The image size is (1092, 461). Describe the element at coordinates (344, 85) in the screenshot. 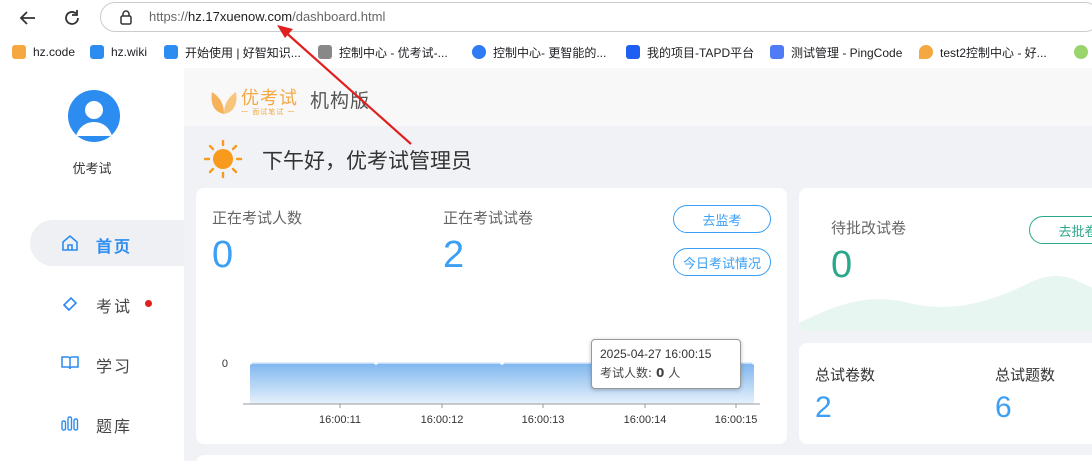

I see `annotation-arrow` at that location.